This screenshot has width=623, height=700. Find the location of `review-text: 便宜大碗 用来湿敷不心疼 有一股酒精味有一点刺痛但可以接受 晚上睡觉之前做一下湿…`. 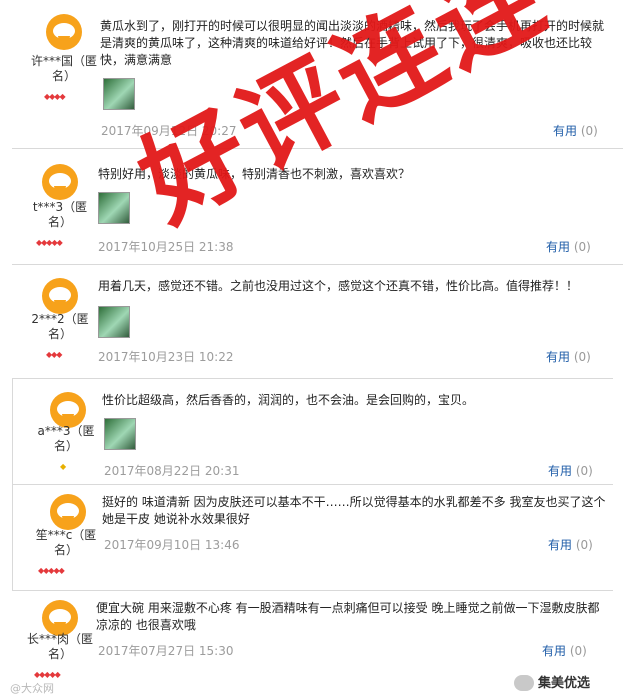

review-text: 便宜大碗 用来湿敷不心疼 有一股酒精味有一点刺痛但可以接受 晚上睡觉之前做一下湿… is located at coordinates (348, 616).